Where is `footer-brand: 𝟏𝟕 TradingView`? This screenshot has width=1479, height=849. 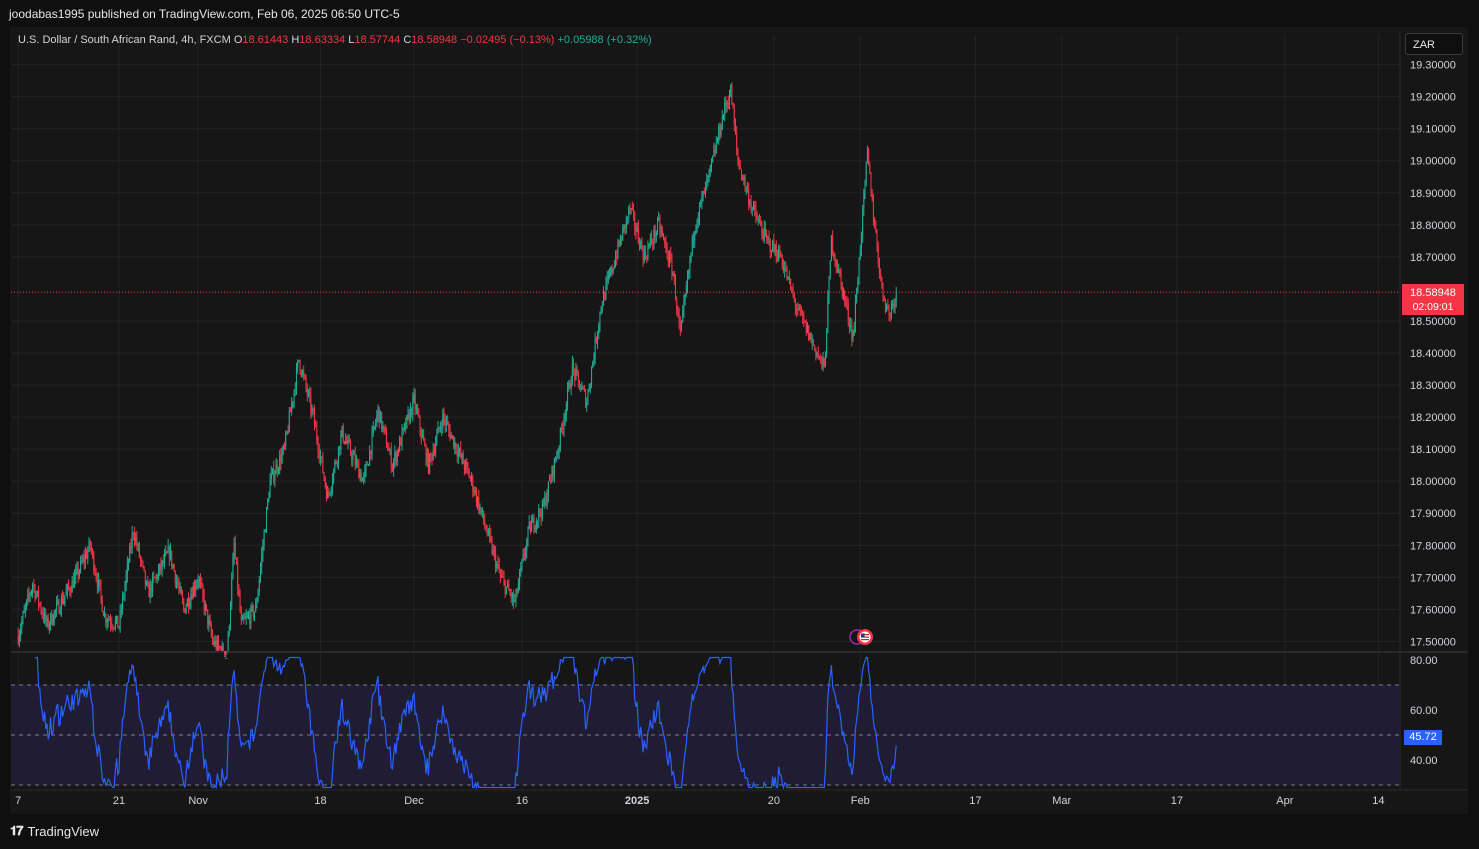
footer-brand: 𝟏𝟕 TradingView is located at coordinates (54, 831).